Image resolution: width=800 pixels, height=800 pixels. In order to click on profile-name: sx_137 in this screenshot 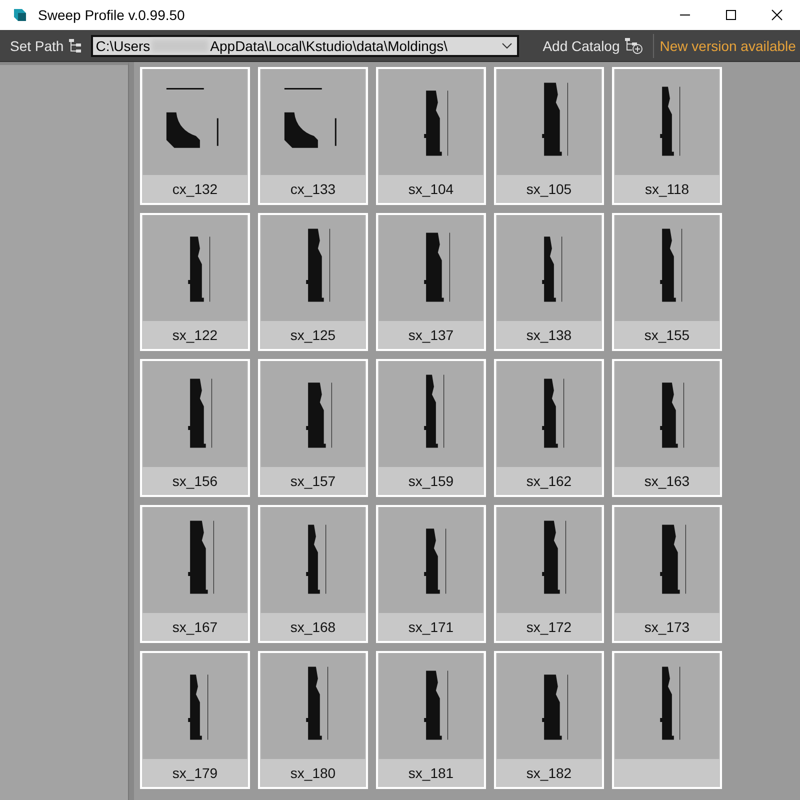, I will do `click(431, 336)`.